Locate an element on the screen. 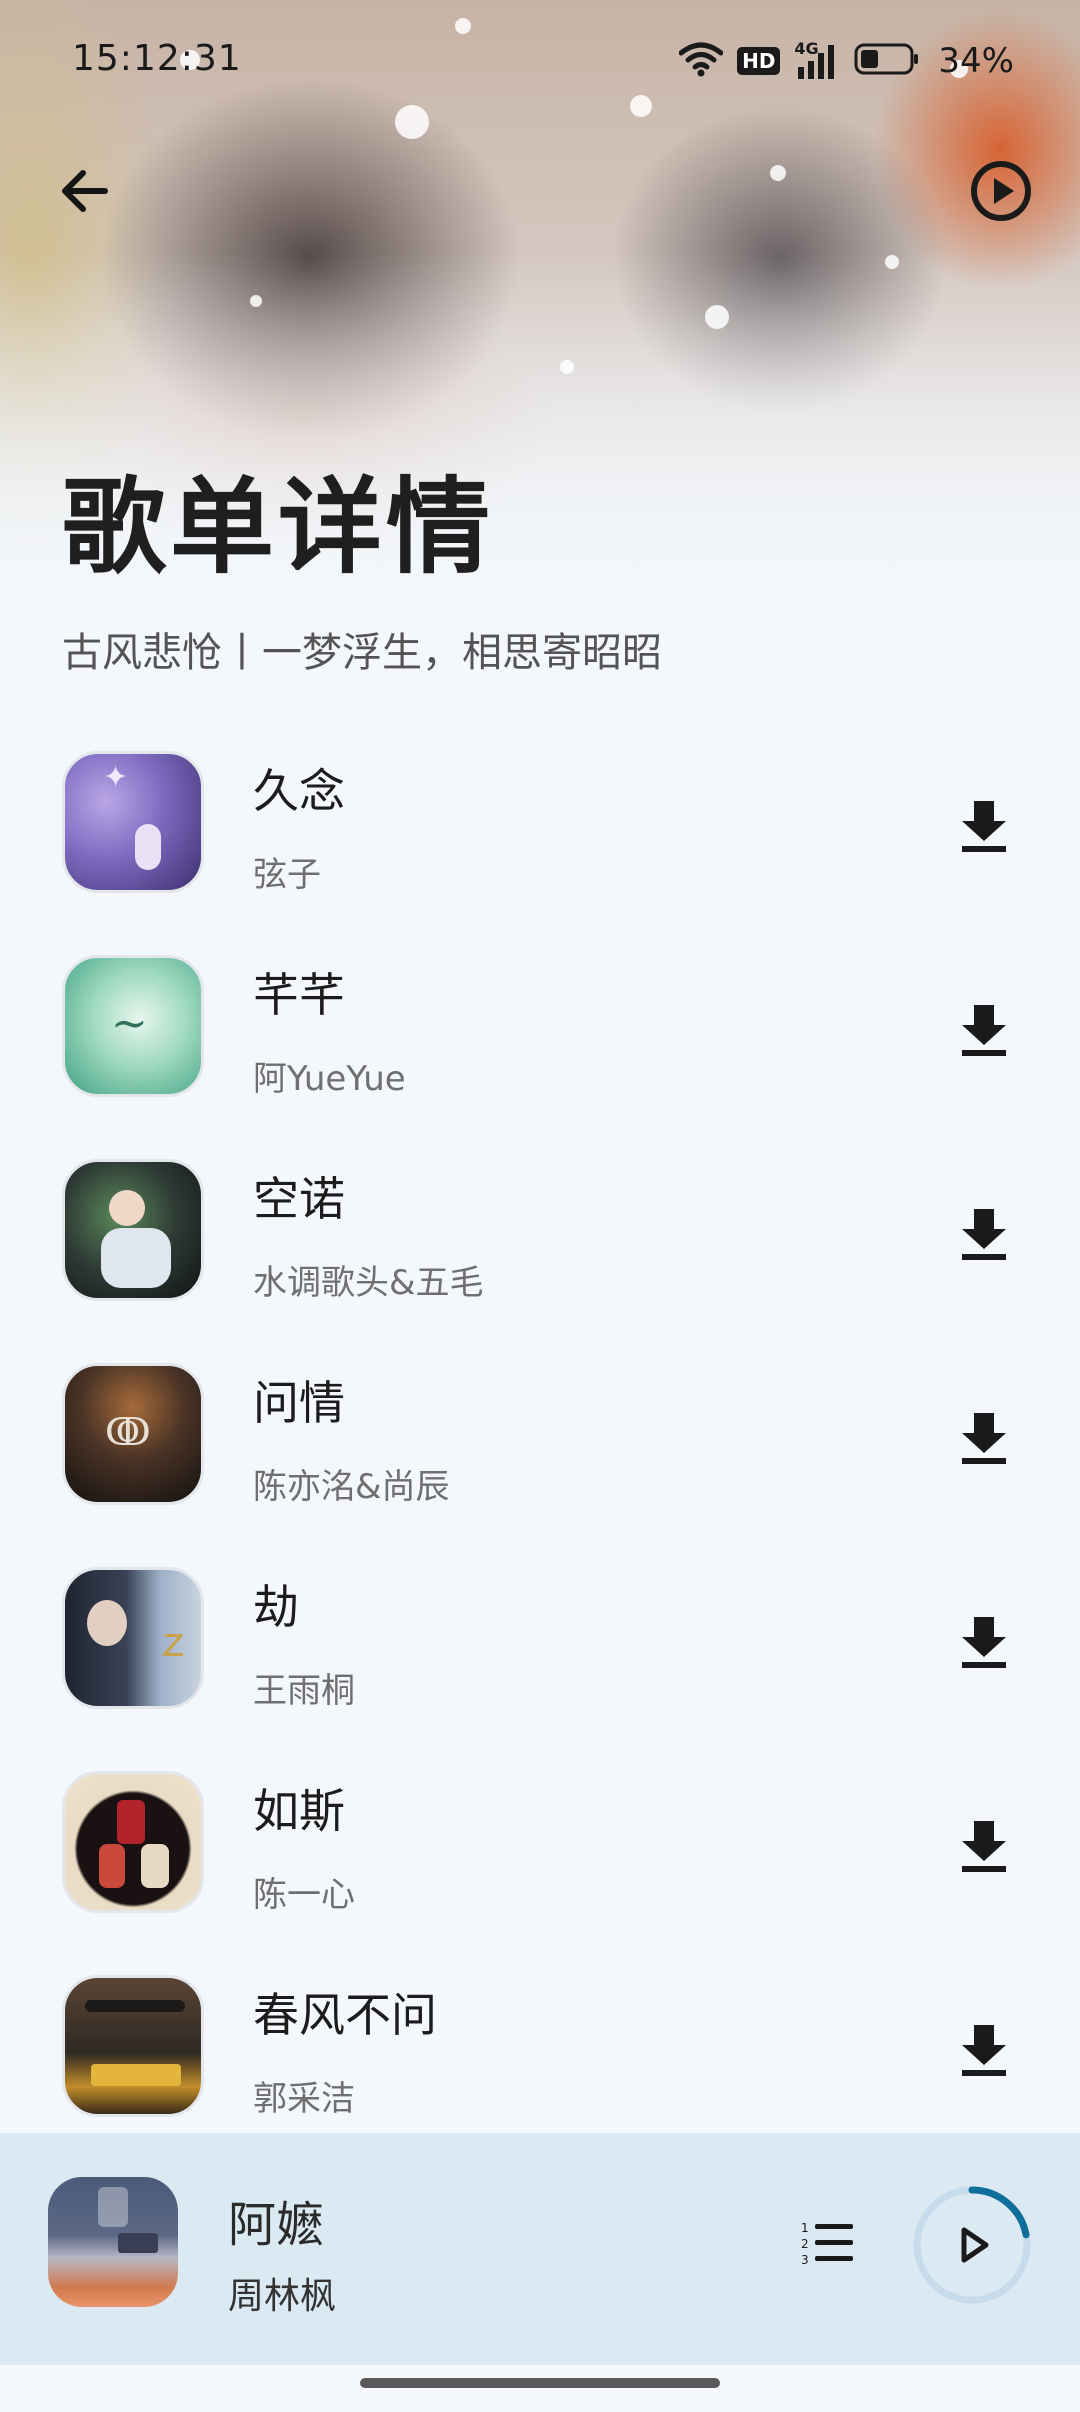  back-button is located at coordinates (85, 193).